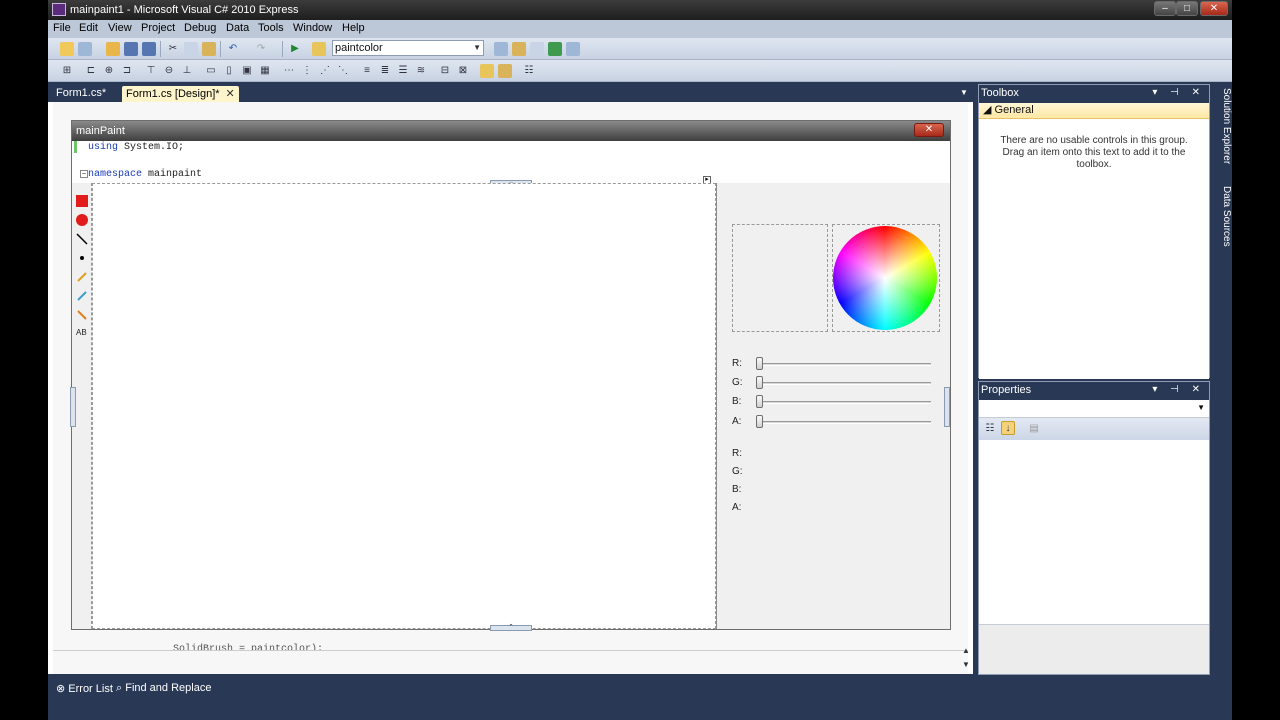  I want to click on collapse-icon: −, so click(84, 174).